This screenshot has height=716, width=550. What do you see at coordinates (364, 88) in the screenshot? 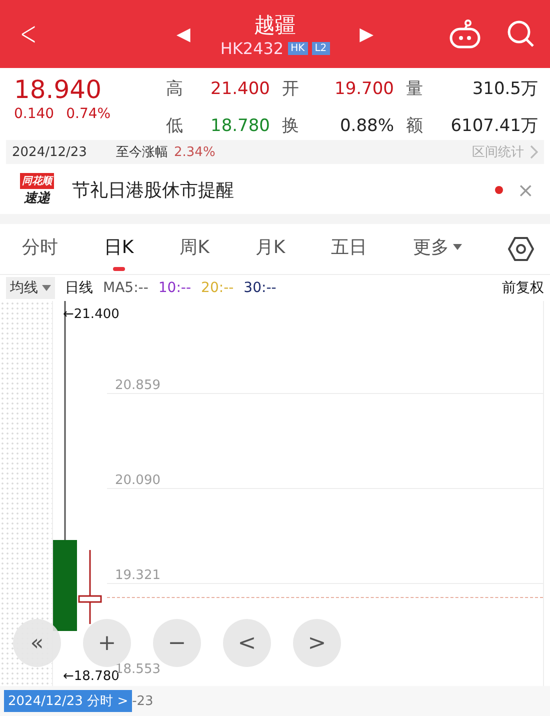
I see `stat-value: 19.700` at bounding box center [364, 88].